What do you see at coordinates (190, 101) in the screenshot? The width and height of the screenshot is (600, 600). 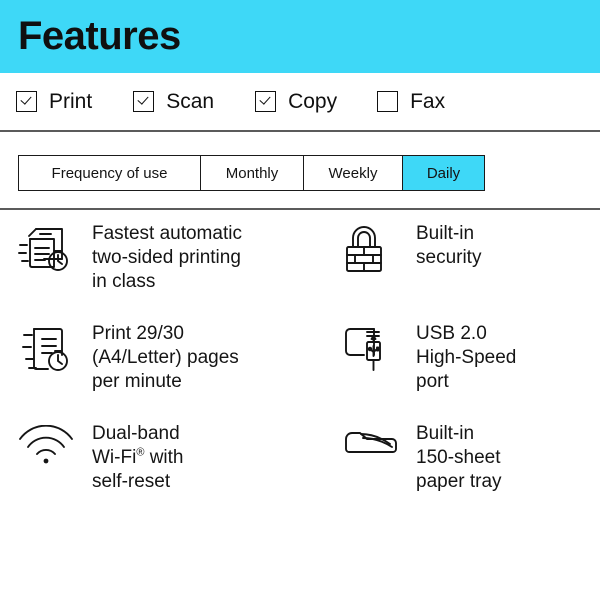 I see `checkbox-label-scan: Scan` at bounding box center [190, 101].